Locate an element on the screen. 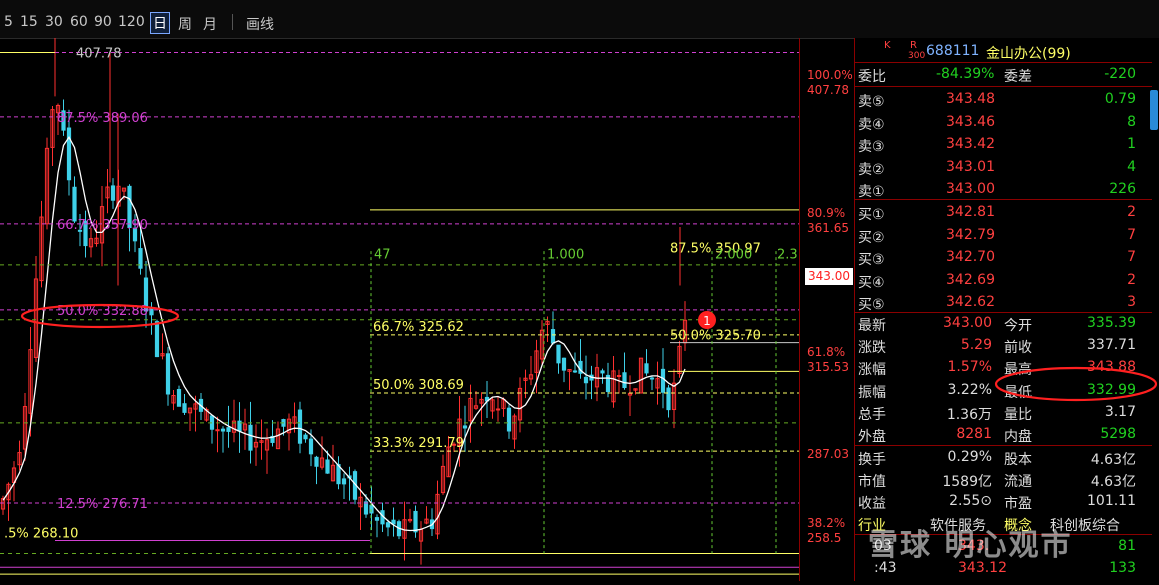 This screenshot has height=585, width=1159. highlight-ellipse-low is located at coordinates (1076, 384).